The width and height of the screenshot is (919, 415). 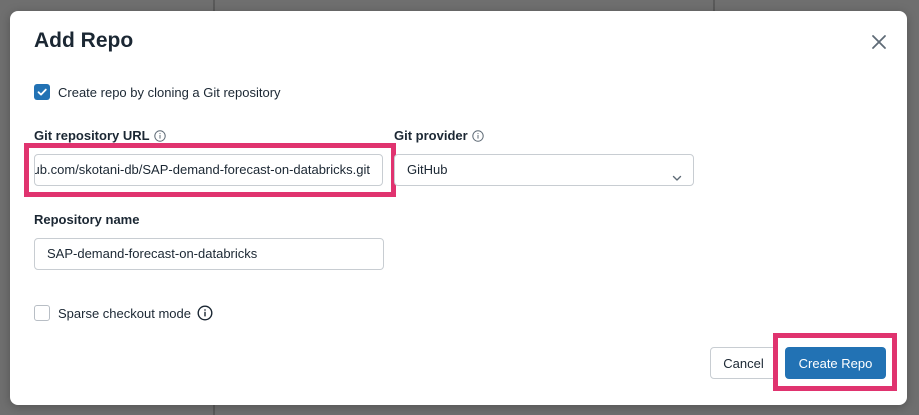 I want to click on git-provider-label: Git provider, so click(x=439, y=135).